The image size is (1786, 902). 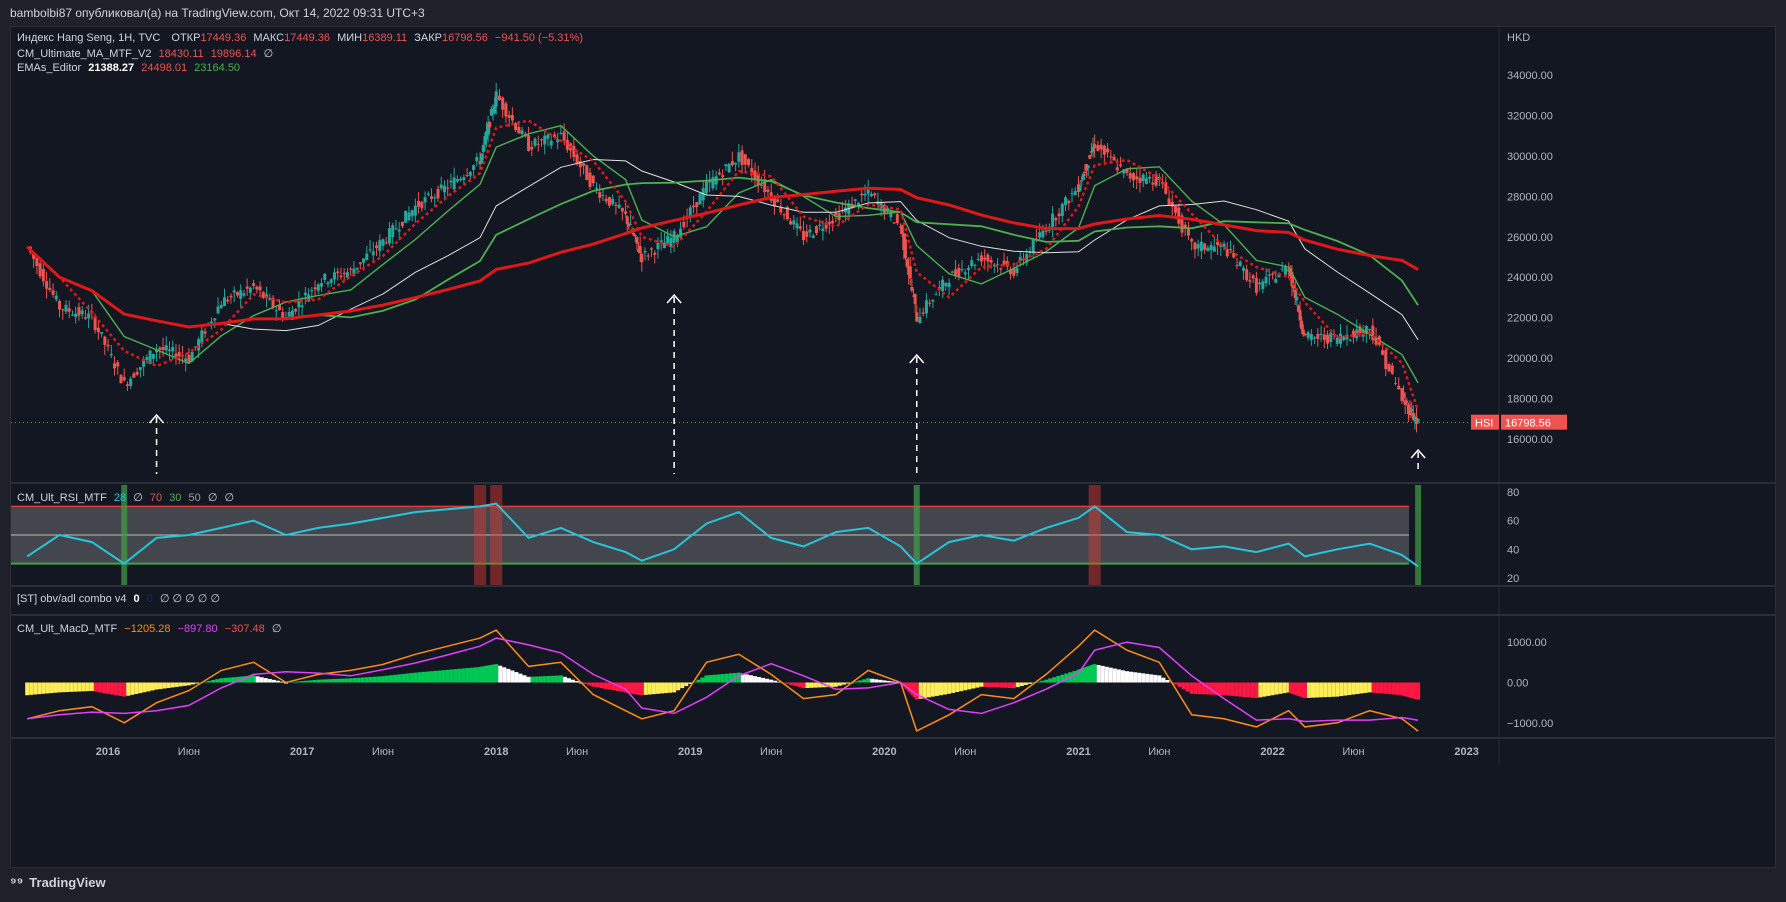 I want to click on currency-label: HKD, so click(x=1518, y=38).